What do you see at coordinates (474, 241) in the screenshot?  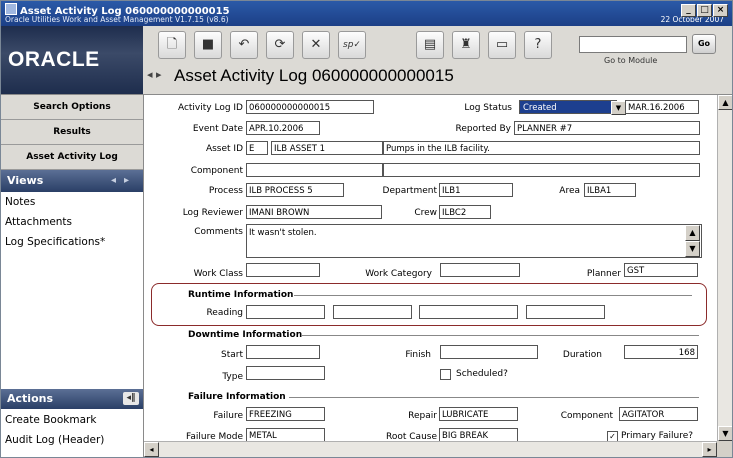 I see `comments-textarea: It wasn't stolen.` at bounding box center [474, 241].